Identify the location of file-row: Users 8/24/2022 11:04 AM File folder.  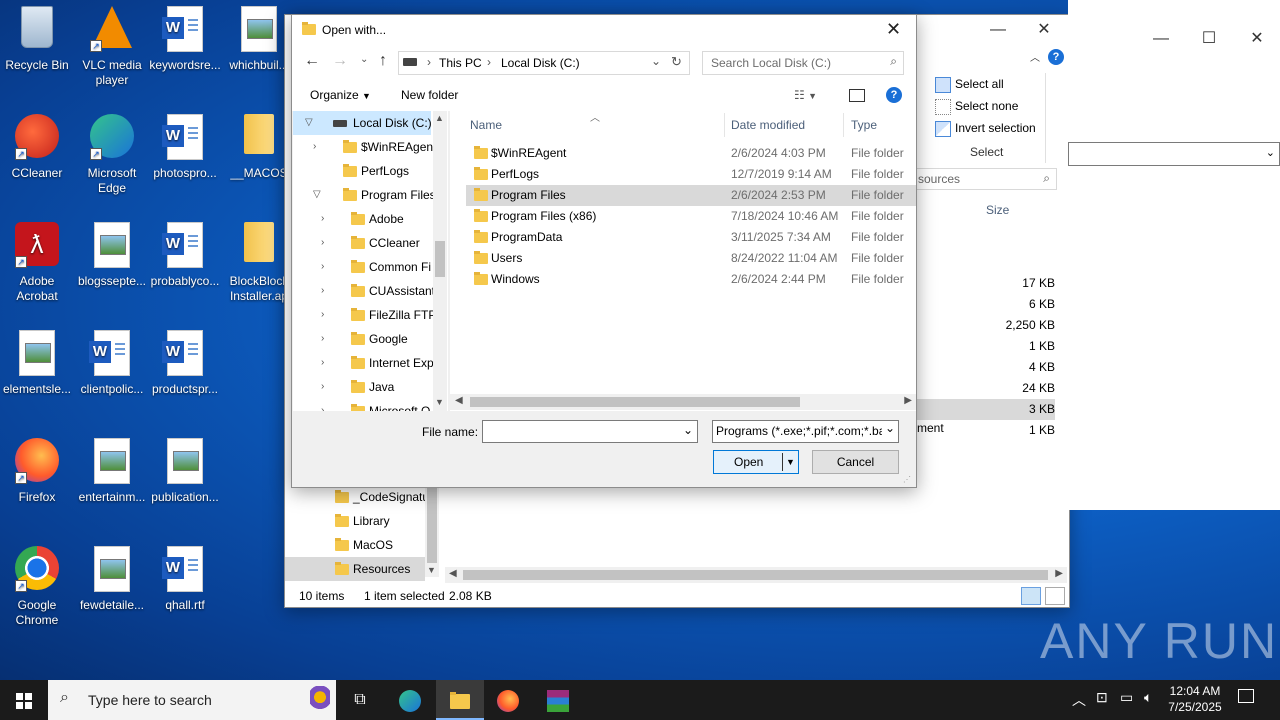
(691, 258).